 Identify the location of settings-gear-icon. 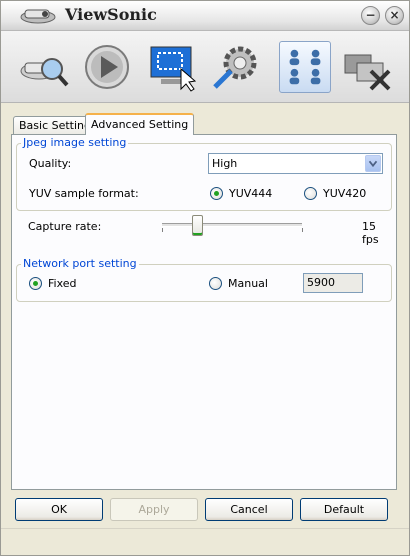
(235, 67).